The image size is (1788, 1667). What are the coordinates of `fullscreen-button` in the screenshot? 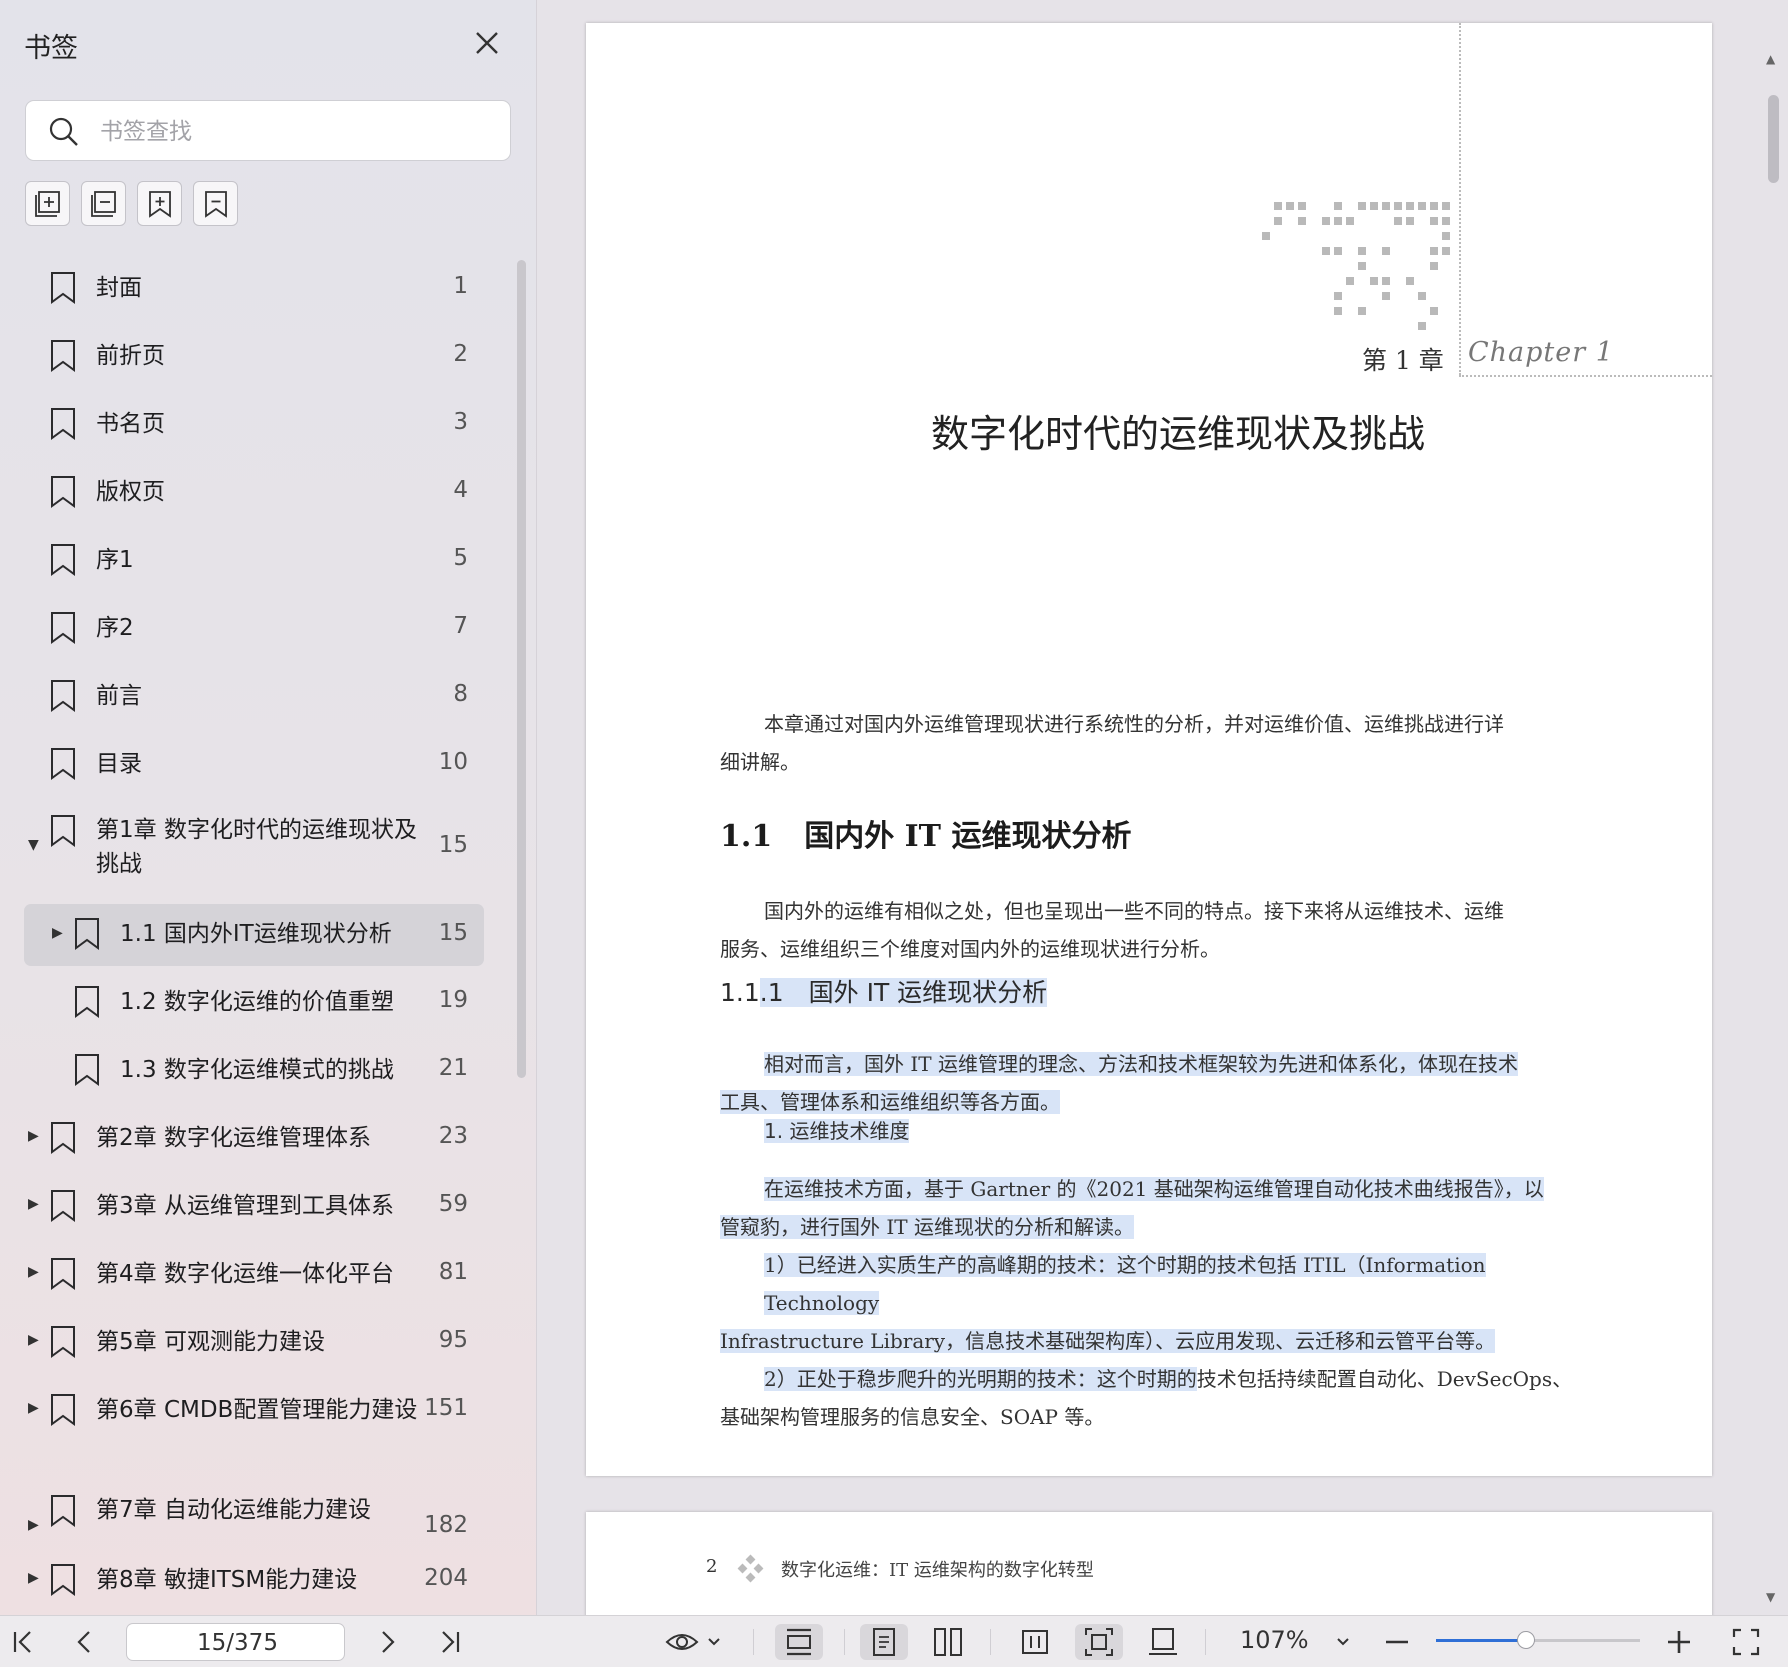 It's located at (1746, 1642).